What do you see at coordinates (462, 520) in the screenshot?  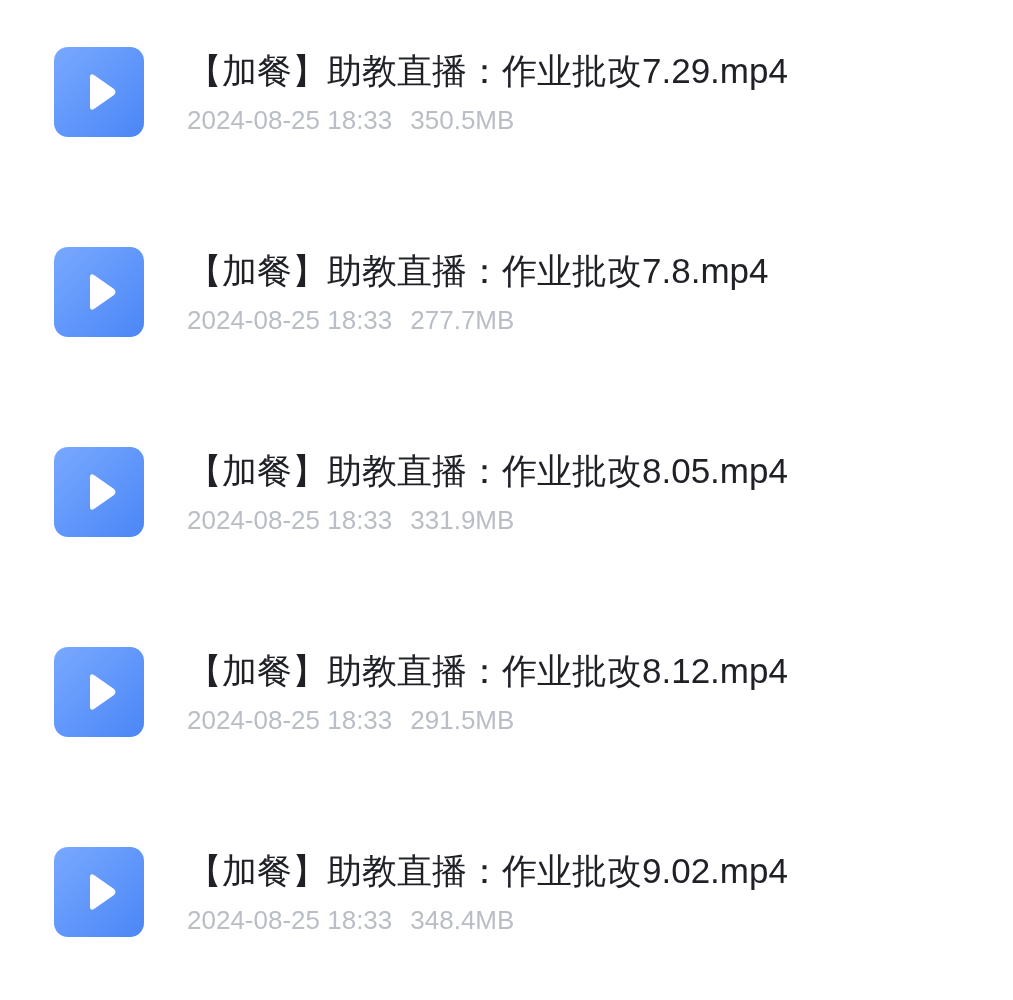 I see `file-size: 331.9MB` at bounding box center [462, 520].